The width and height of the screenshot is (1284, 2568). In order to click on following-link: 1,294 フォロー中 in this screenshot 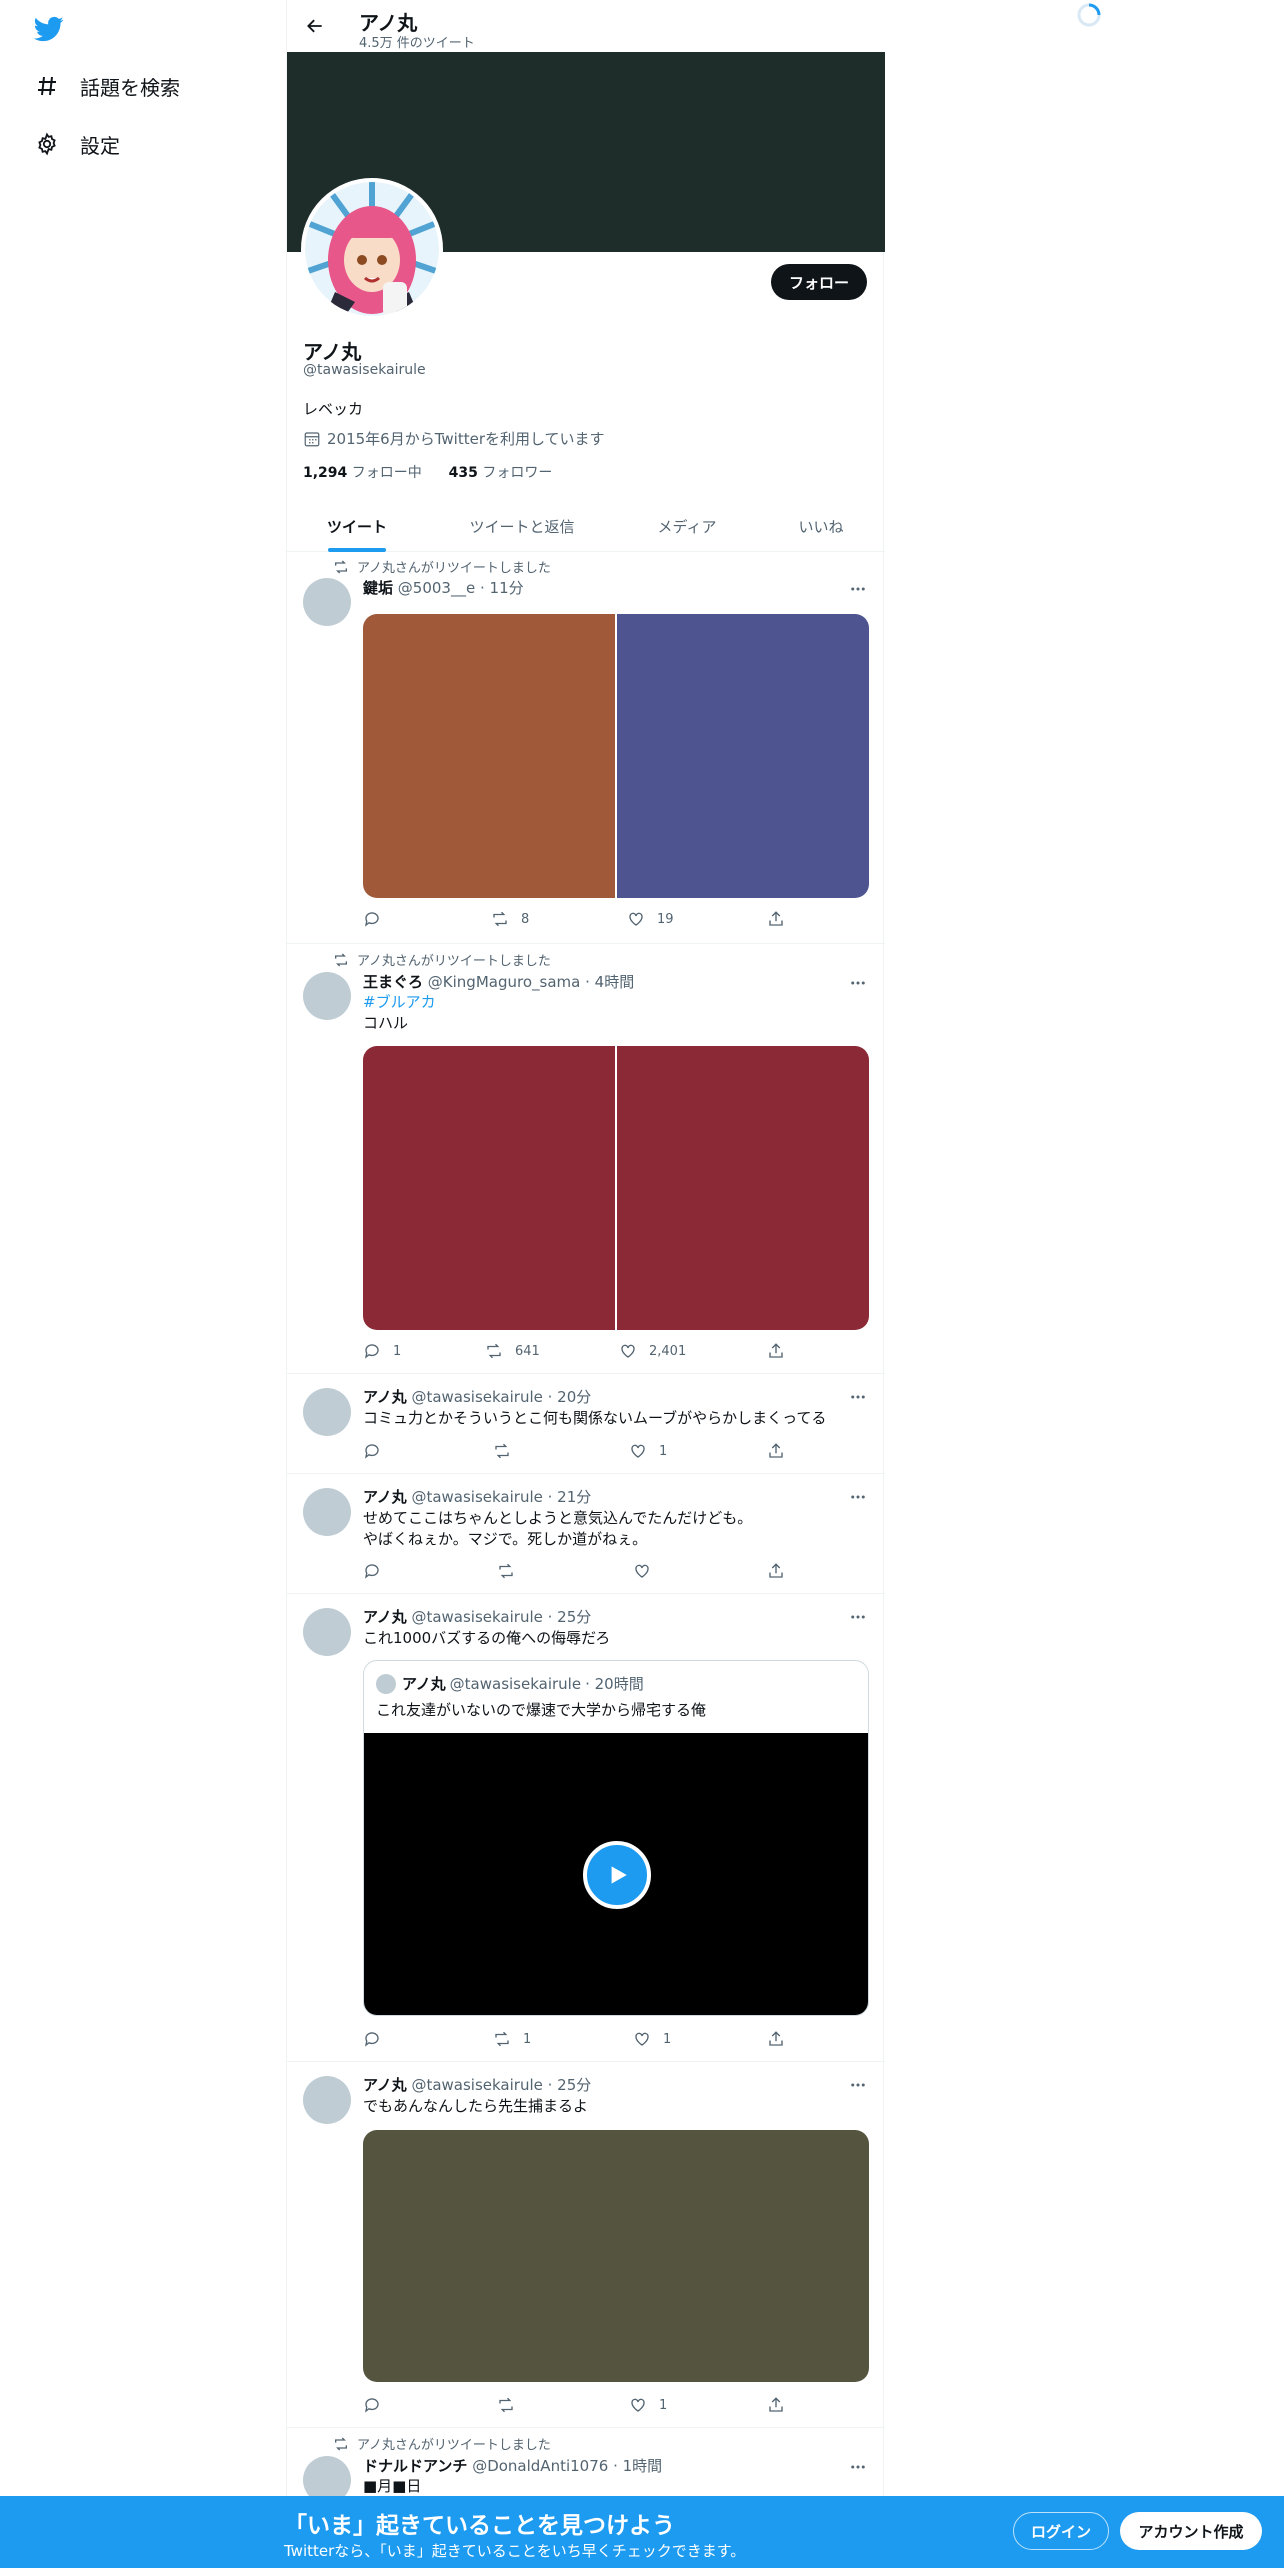, I will do `click(362, 473)`.